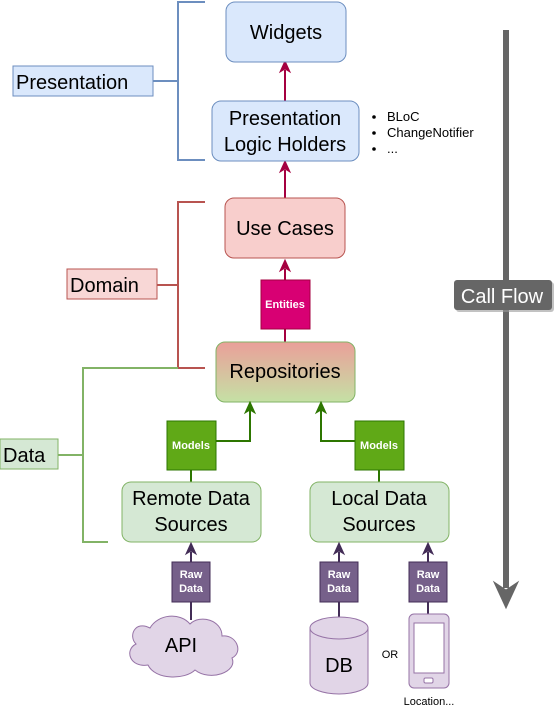 Image resolution: width=556 pixels, height=707 pixels. Describe the element at coordinates (24, 456) in the screenshot. I see `data-label-text: Data` at that location.